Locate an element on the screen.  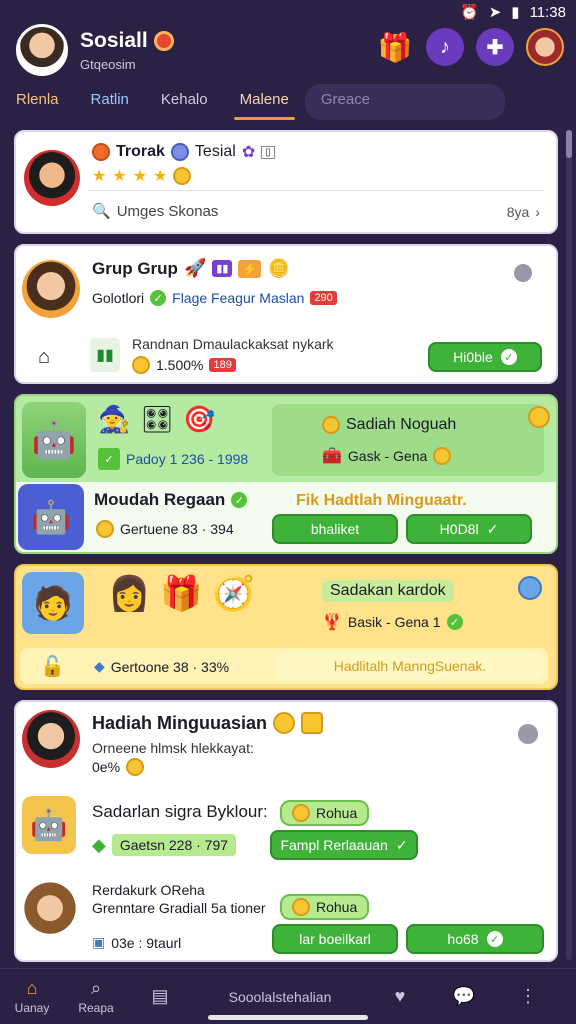
search-label: Umges Skonas is located at coordinates (168, 211).